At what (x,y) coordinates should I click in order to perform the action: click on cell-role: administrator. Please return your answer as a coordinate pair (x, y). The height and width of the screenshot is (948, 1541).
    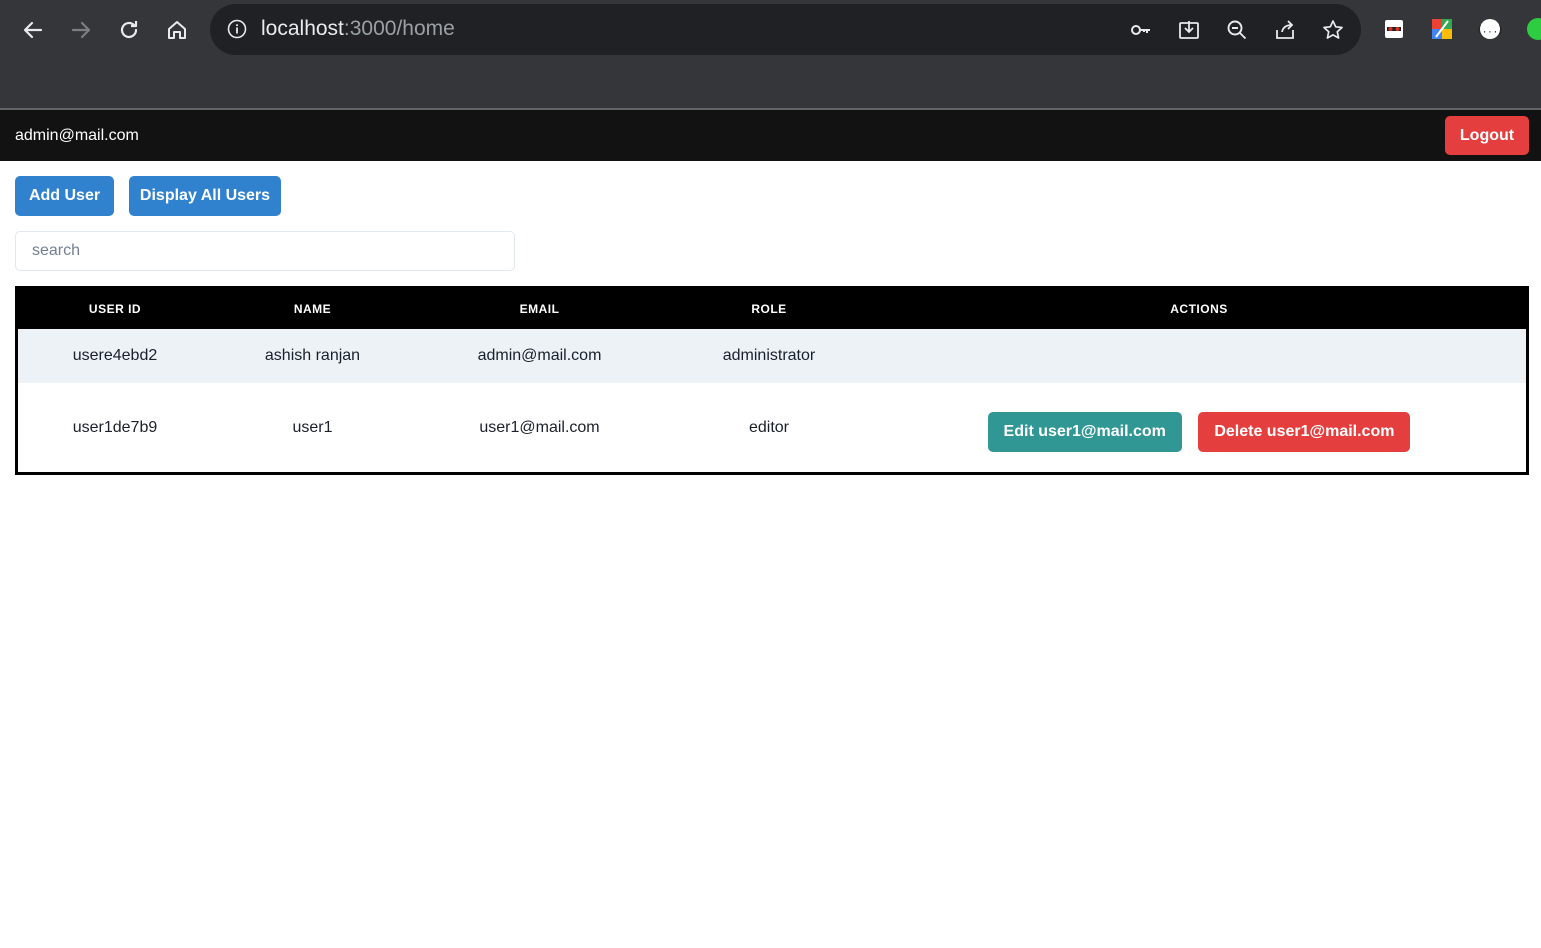
    Looking at the image, I should click on (769, 355).